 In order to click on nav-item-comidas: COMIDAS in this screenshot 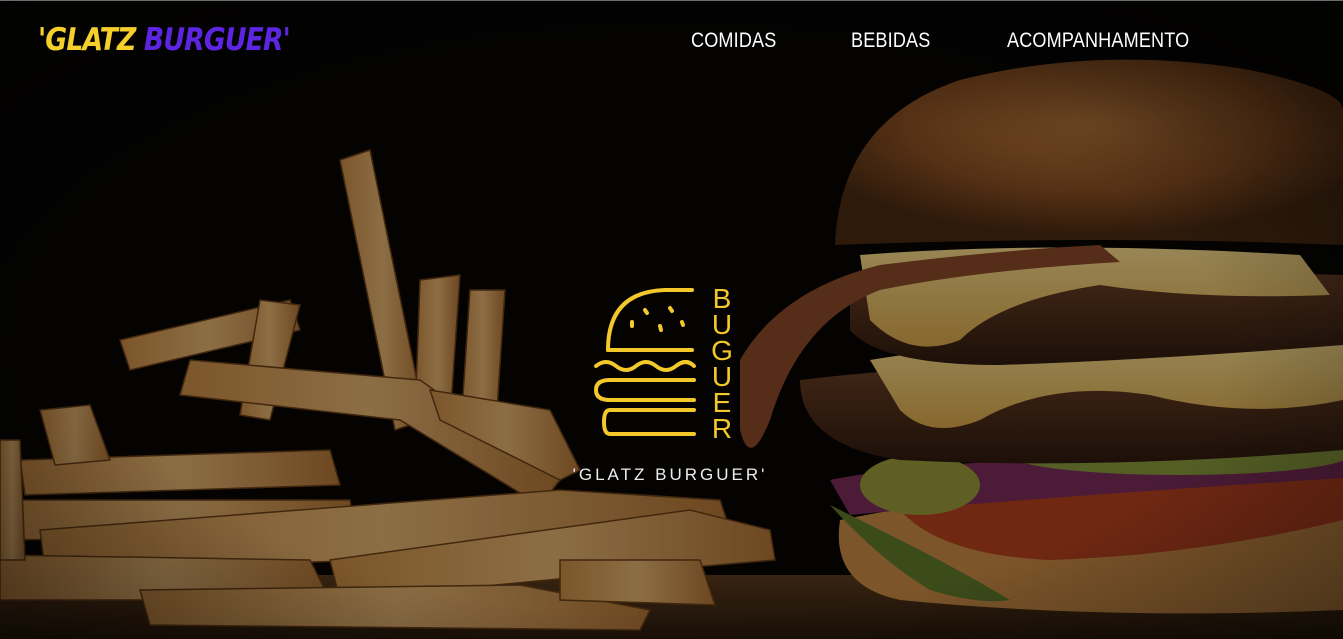, I will do `click(734, 41)`.